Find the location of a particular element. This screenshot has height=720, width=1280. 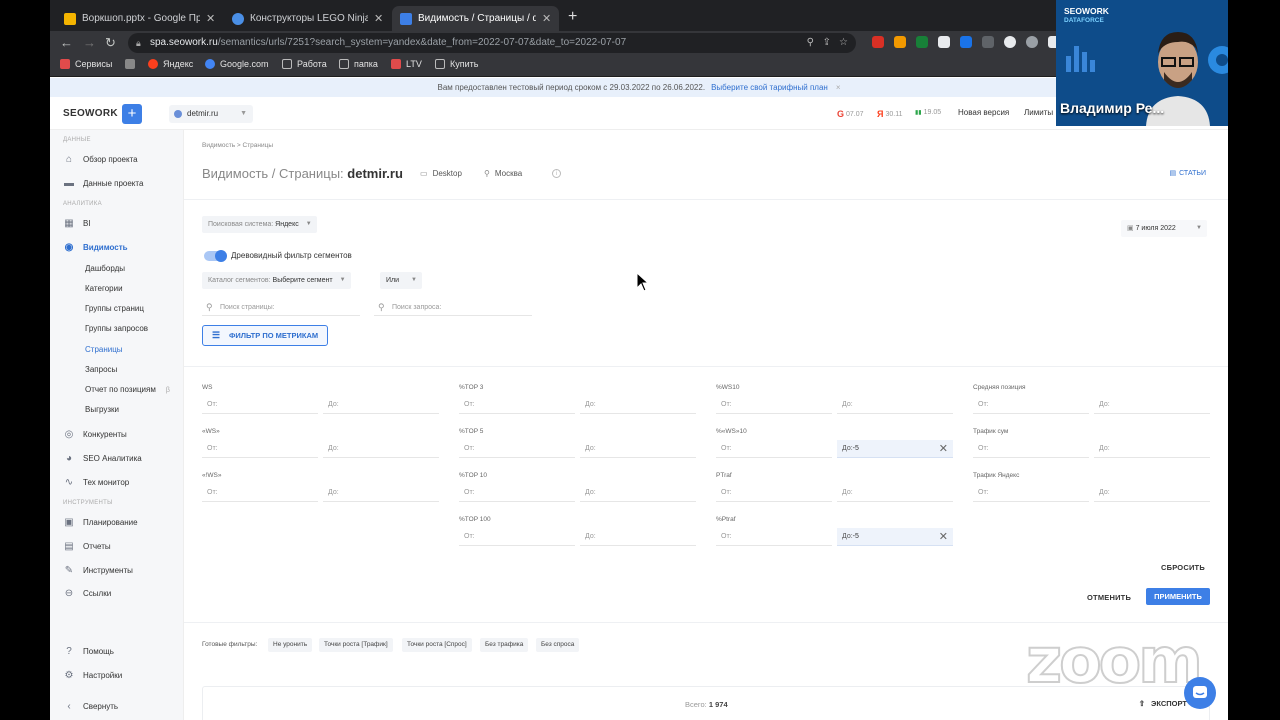

logic-select: Или ▼ is located at coordinates (401, 280).